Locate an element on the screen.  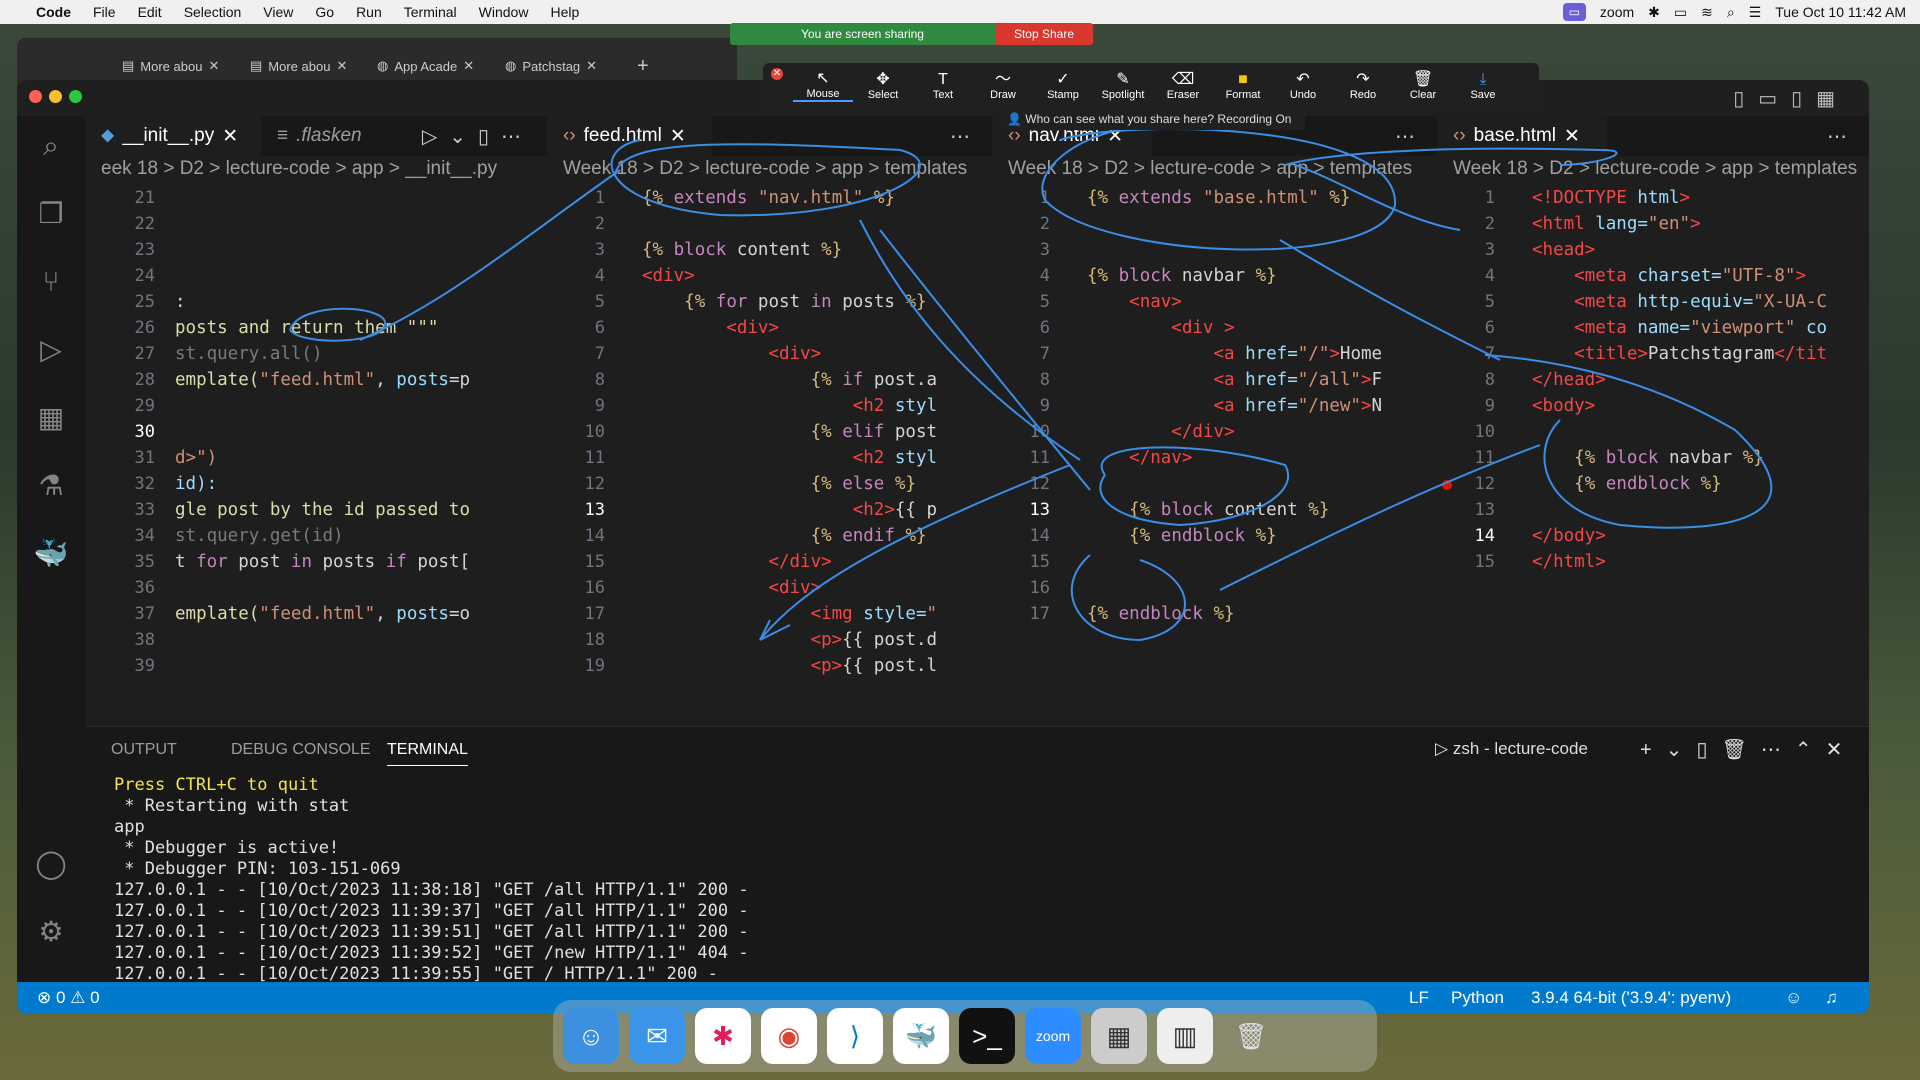
tool-spotlight: ✎ Spotlight is located at coordinates (1123, 86).